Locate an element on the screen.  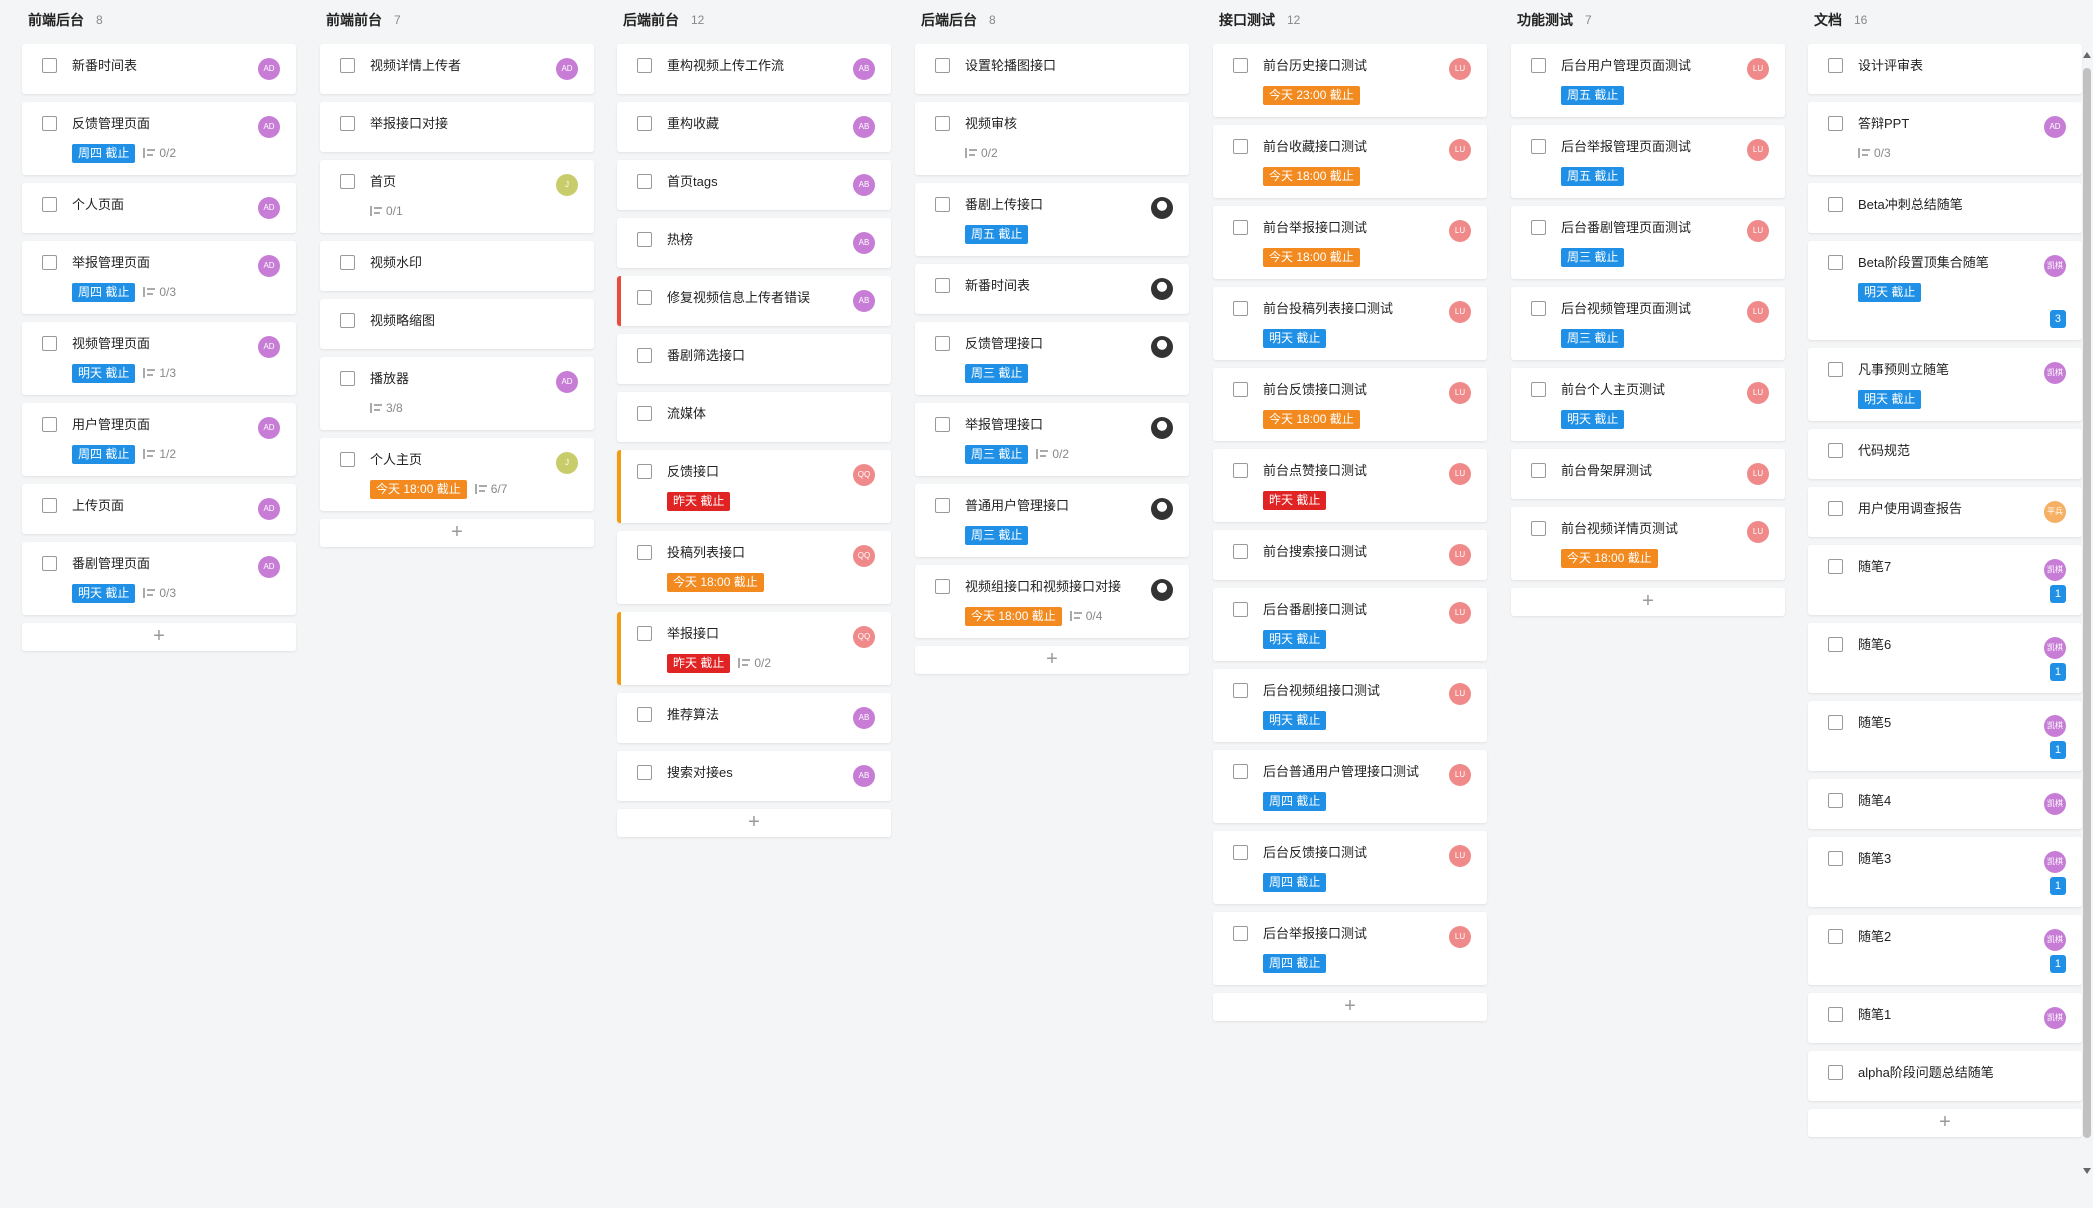
task-card: 随笔2 凯棋 1 is located at coordinates (1945, 950).